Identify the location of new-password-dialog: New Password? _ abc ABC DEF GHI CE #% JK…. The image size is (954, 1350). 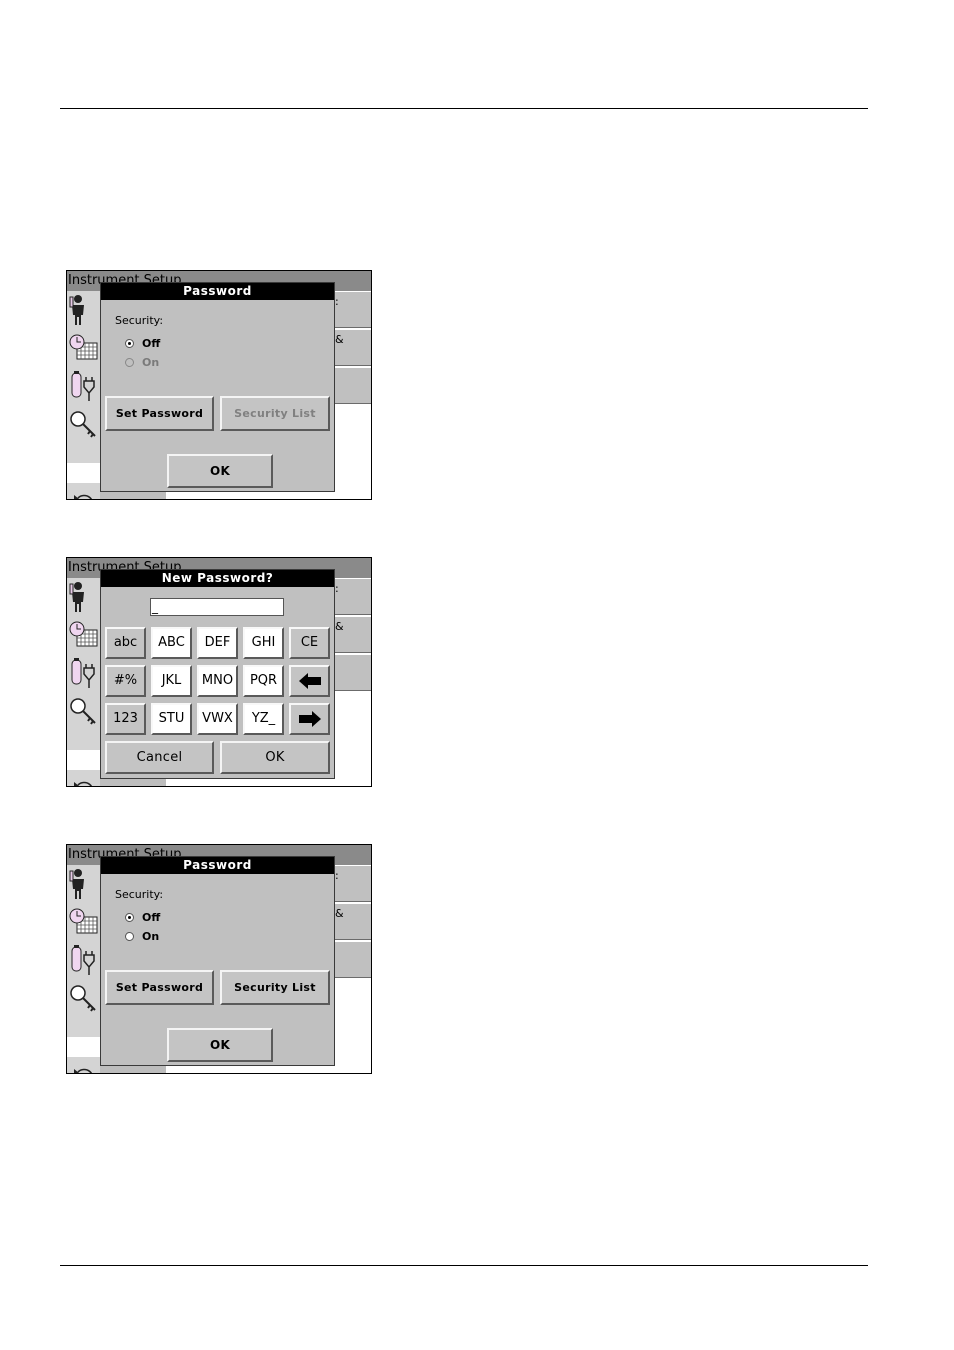
(217, 674).